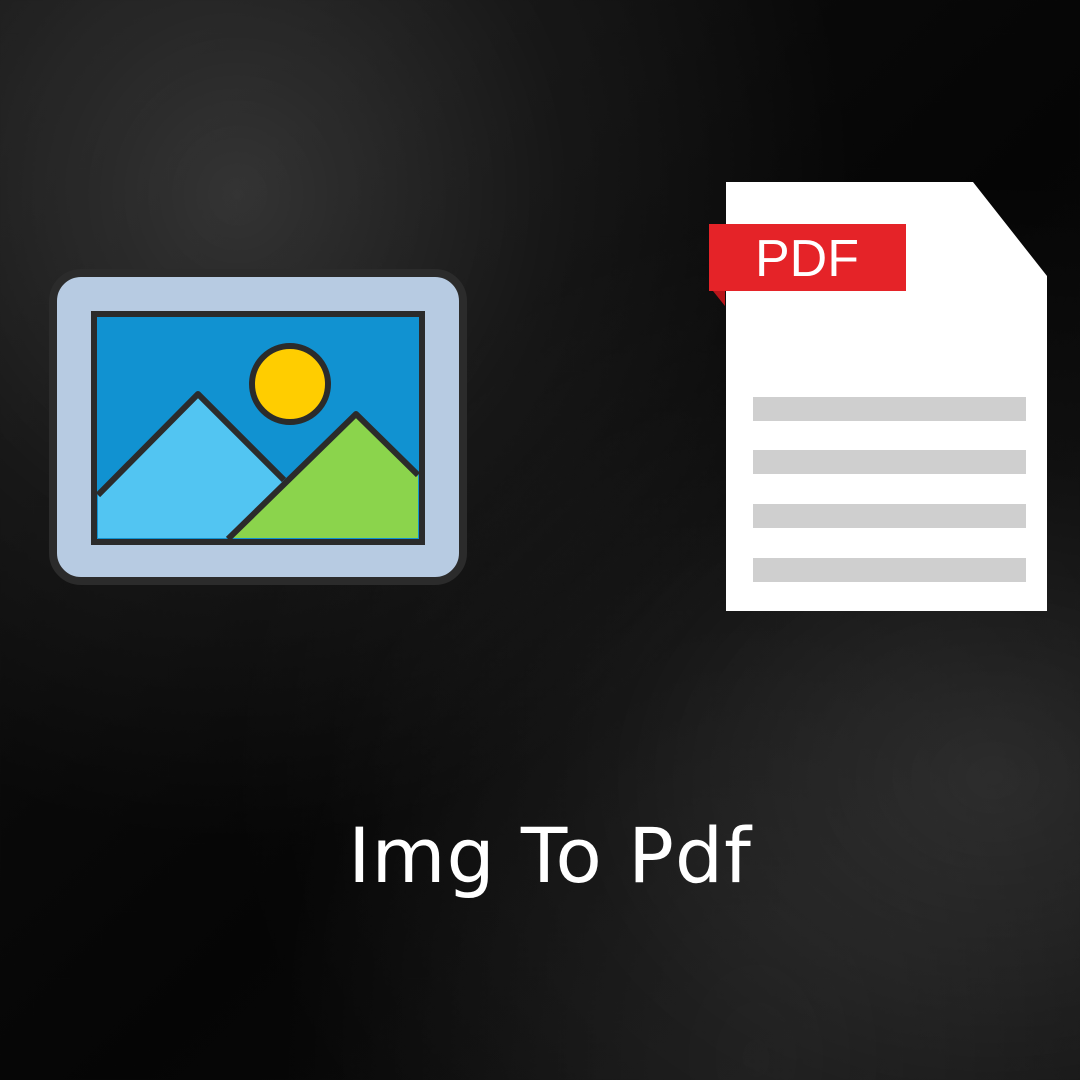 The height and width of the screenshot is (1080, 1080). What do you see at coordinates (878, 396) in the screenshot?
I see `pdf-file-icon: PDF` at bounding box center [878, 396].